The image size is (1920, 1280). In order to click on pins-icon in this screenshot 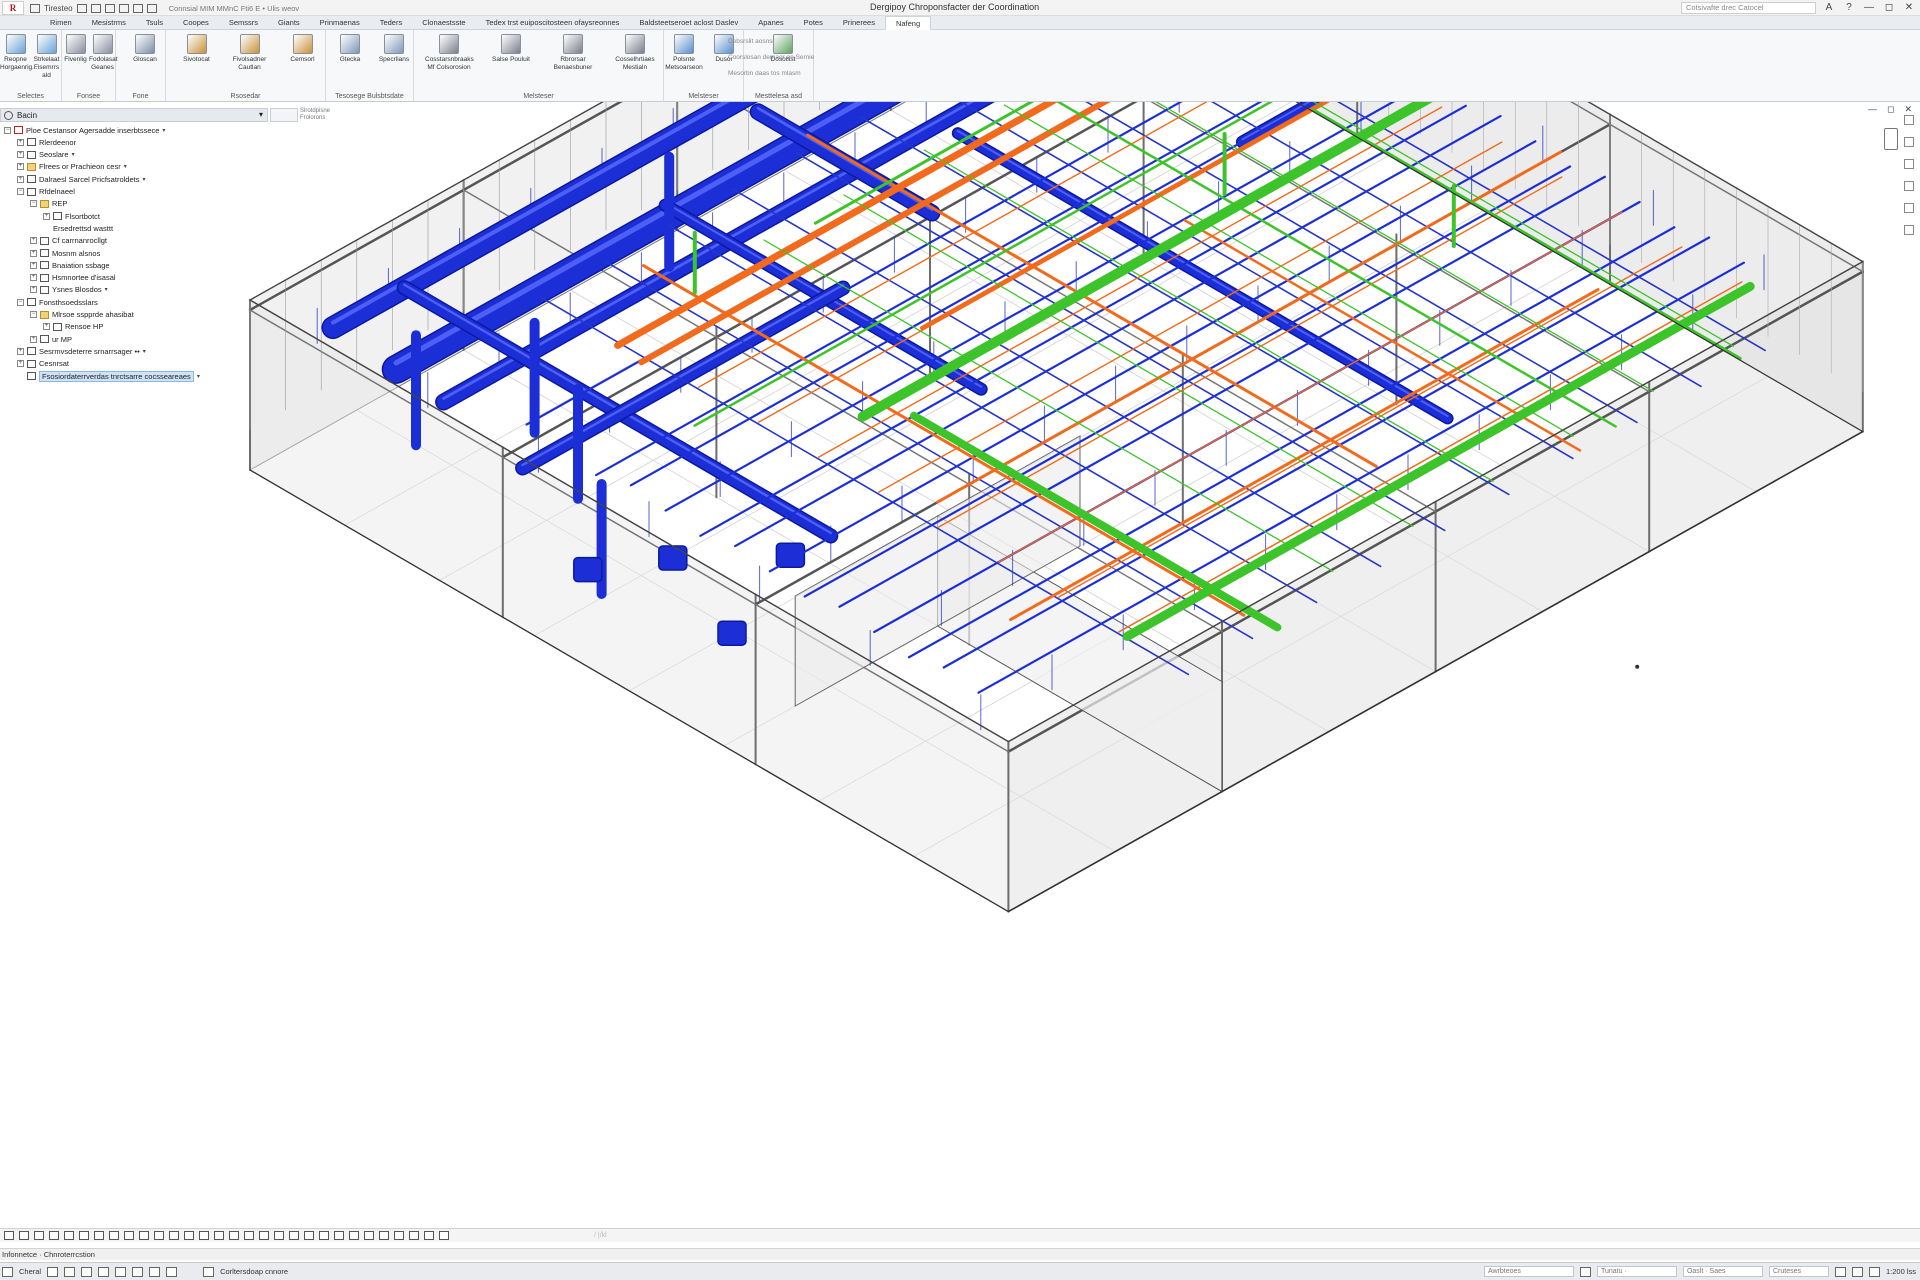, I will do `click(339, 1235)`.